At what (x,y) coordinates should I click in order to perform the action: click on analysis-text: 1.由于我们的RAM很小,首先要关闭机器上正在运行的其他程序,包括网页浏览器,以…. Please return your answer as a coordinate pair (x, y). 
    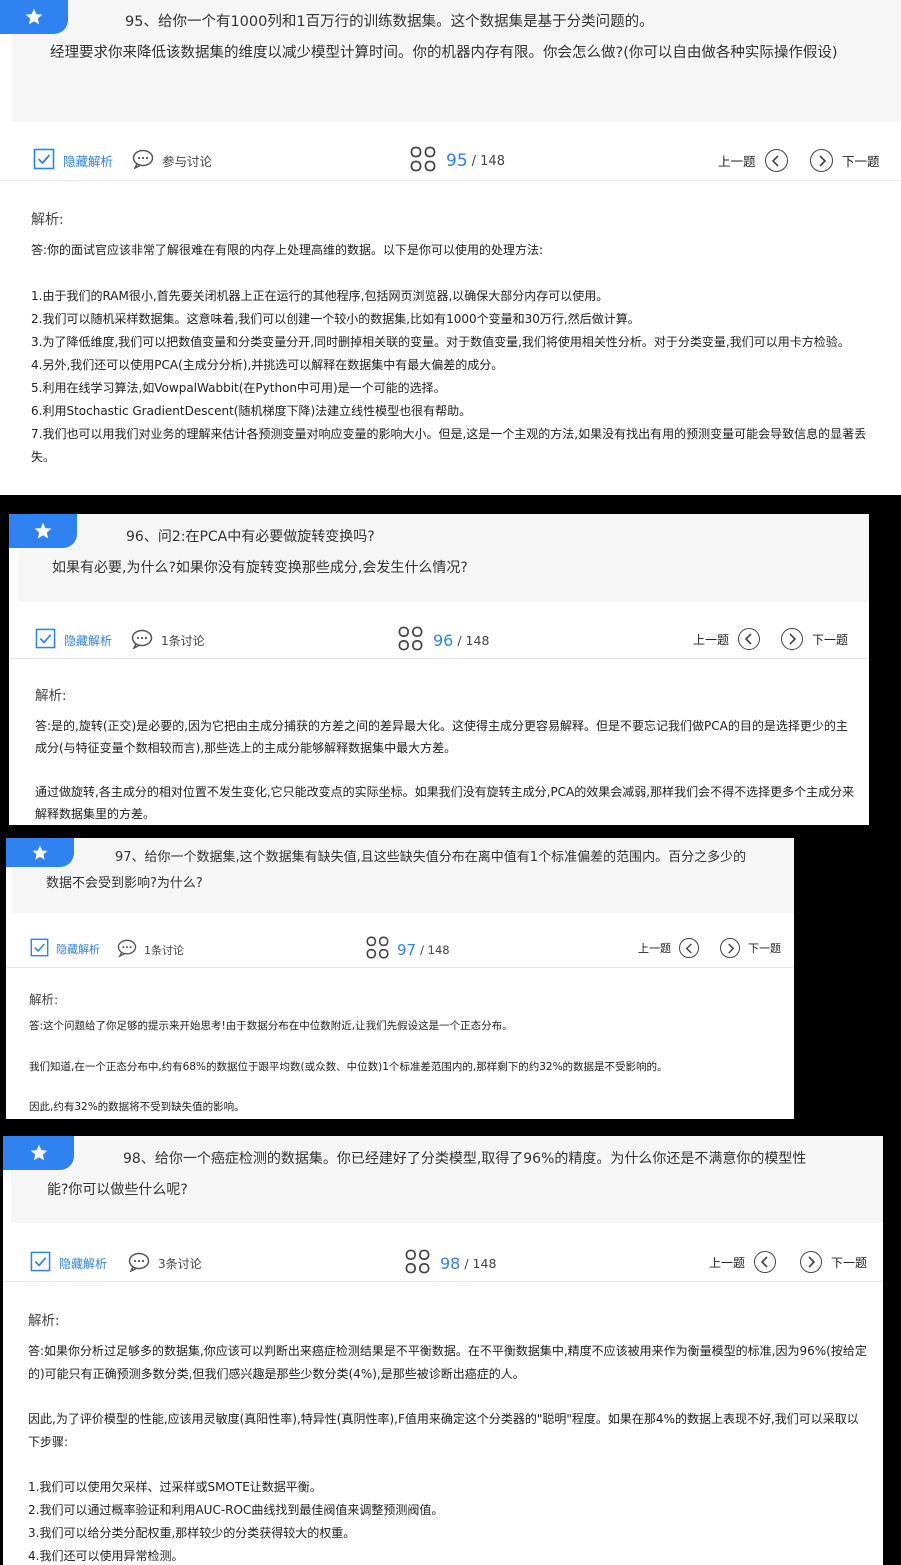
    Looking at the image, I should click on (320, 296).